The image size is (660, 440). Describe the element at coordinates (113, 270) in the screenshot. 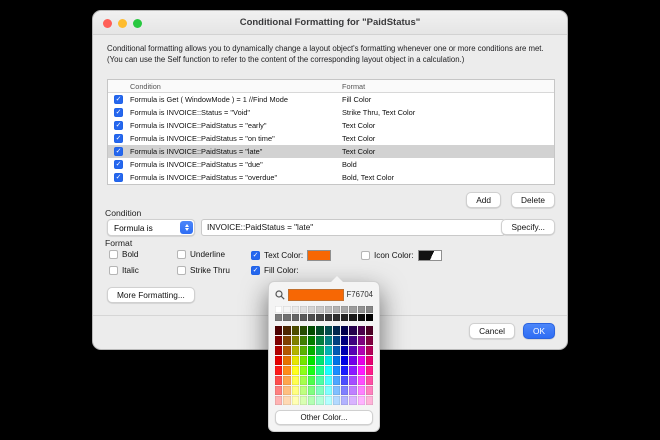

I see `italic-checkbox` at that location.